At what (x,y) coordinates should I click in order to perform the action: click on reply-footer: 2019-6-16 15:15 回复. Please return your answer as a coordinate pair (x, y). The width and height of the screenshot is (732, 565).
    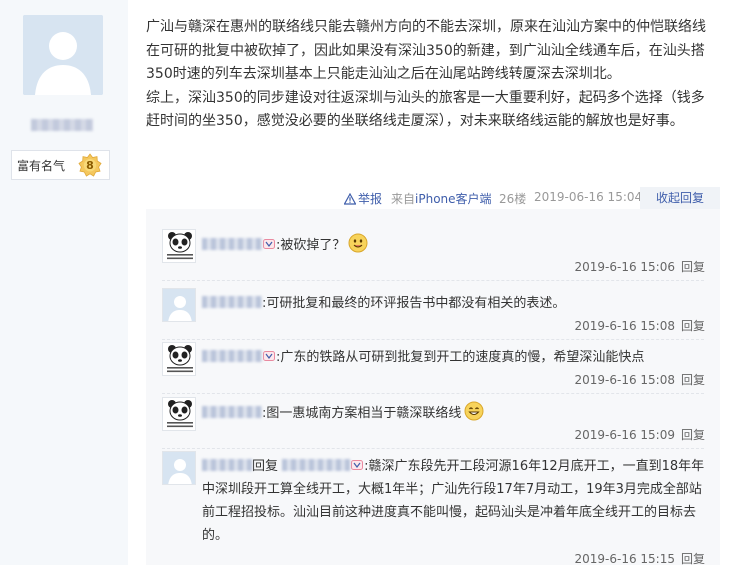
    Looking at the image, I should click on (639, 557).